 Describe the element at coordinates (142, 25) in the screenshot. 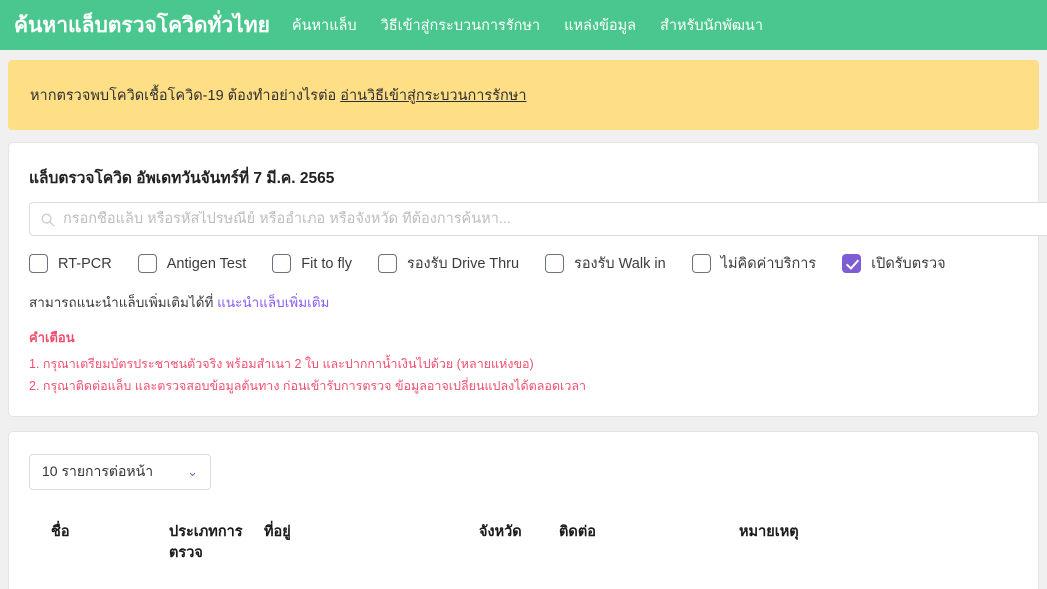

I see `brand-title: ค้นหาแล็บตรวจโควิดทั่วไทย` at that location.